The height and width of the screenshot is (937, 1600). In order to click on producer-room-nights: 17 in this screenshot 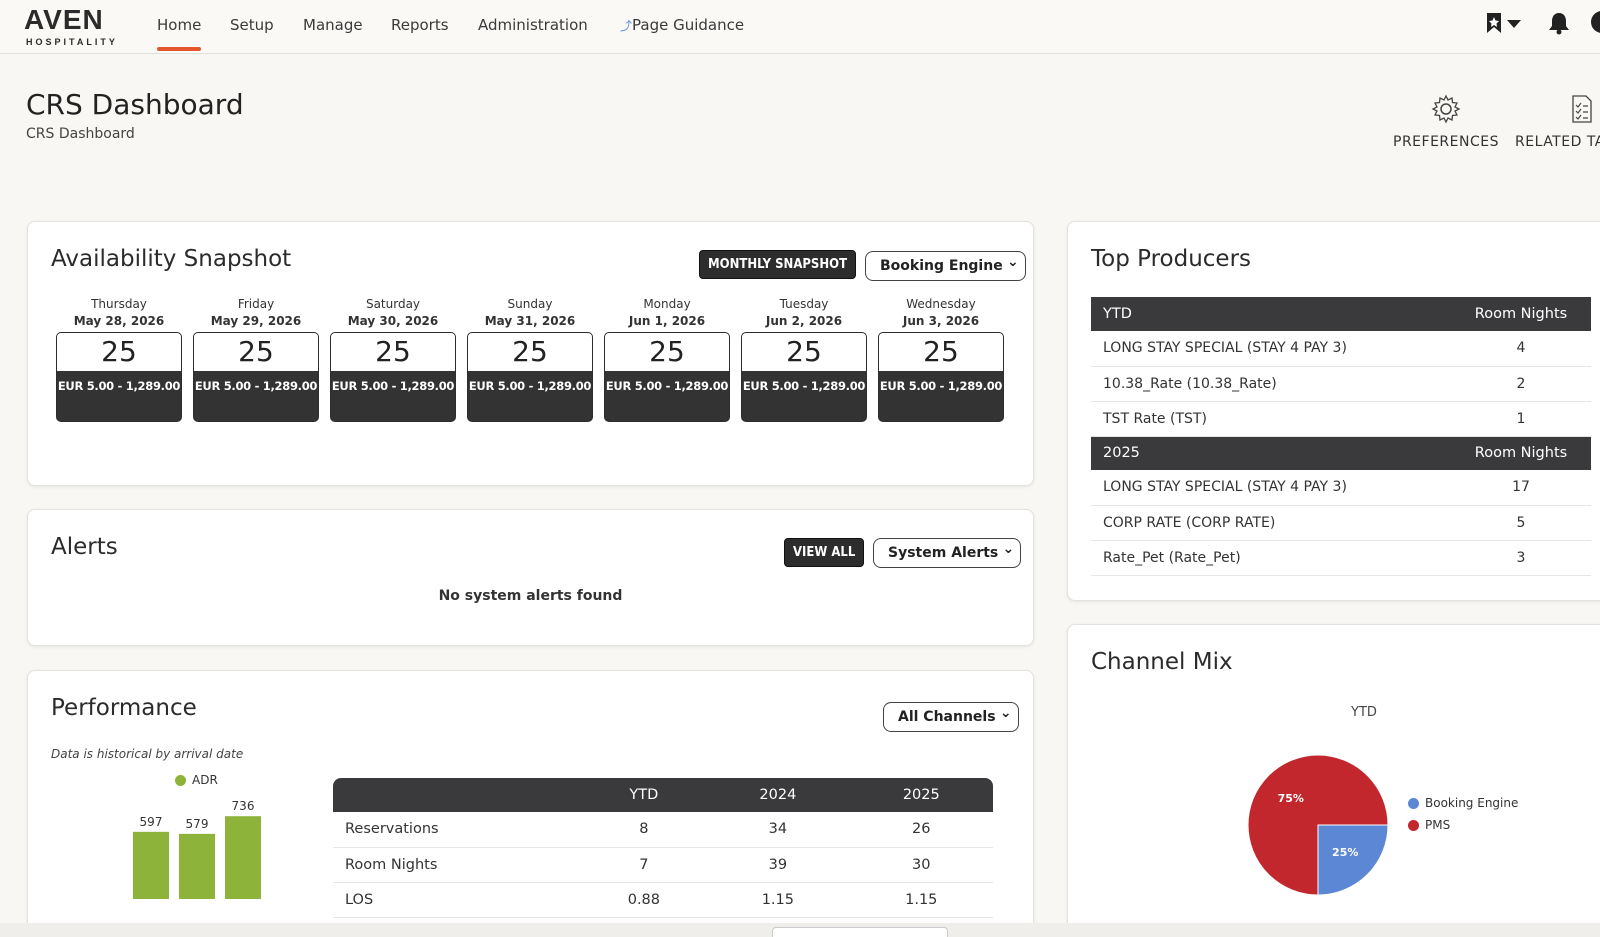, I will do `click(1521, 488)`.